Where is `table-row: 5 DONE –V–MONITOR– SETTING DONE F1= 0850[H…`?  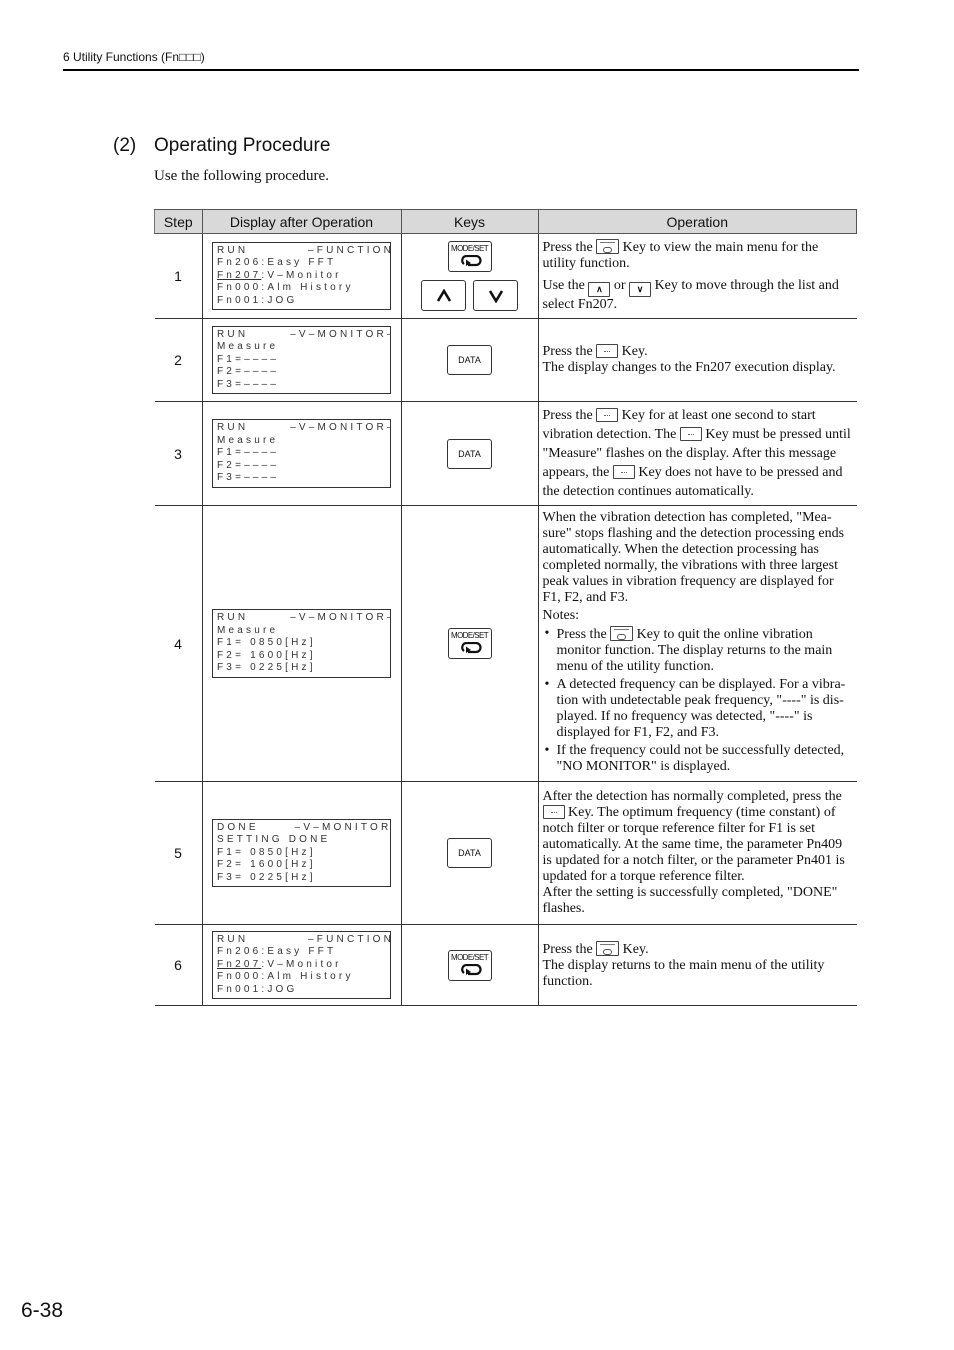 table-row: 5 DONE –V–MONITOR– SETTING DONE F1= 0850[H… is located at coordinates (505, 853).